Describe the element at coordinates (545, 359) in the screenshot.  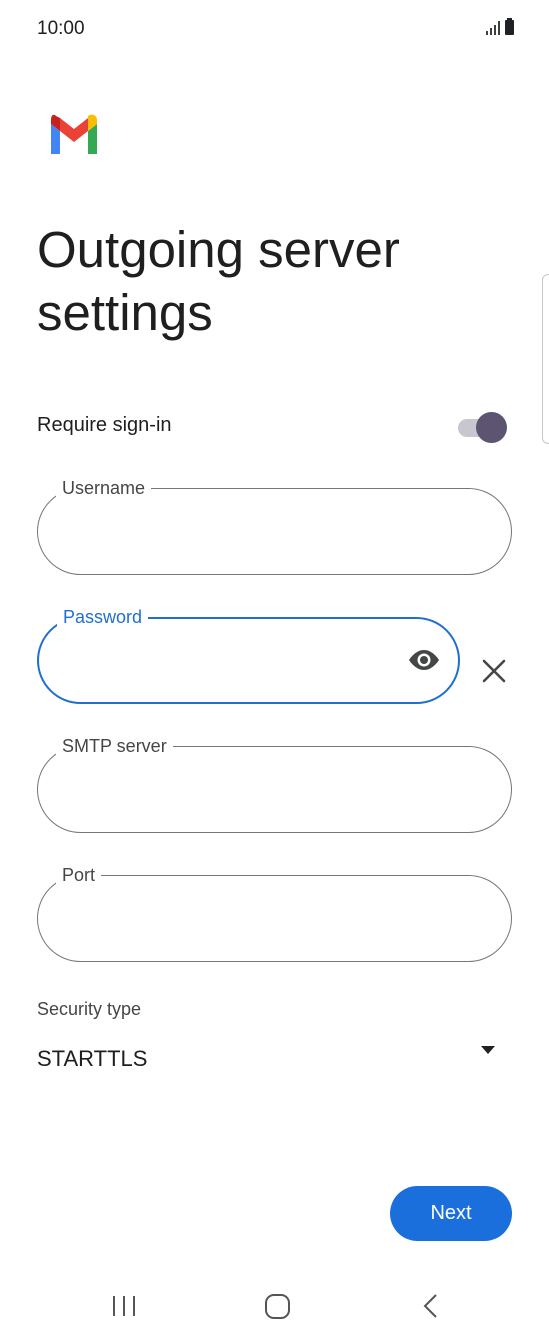
I see `scroll-handle` at that location.